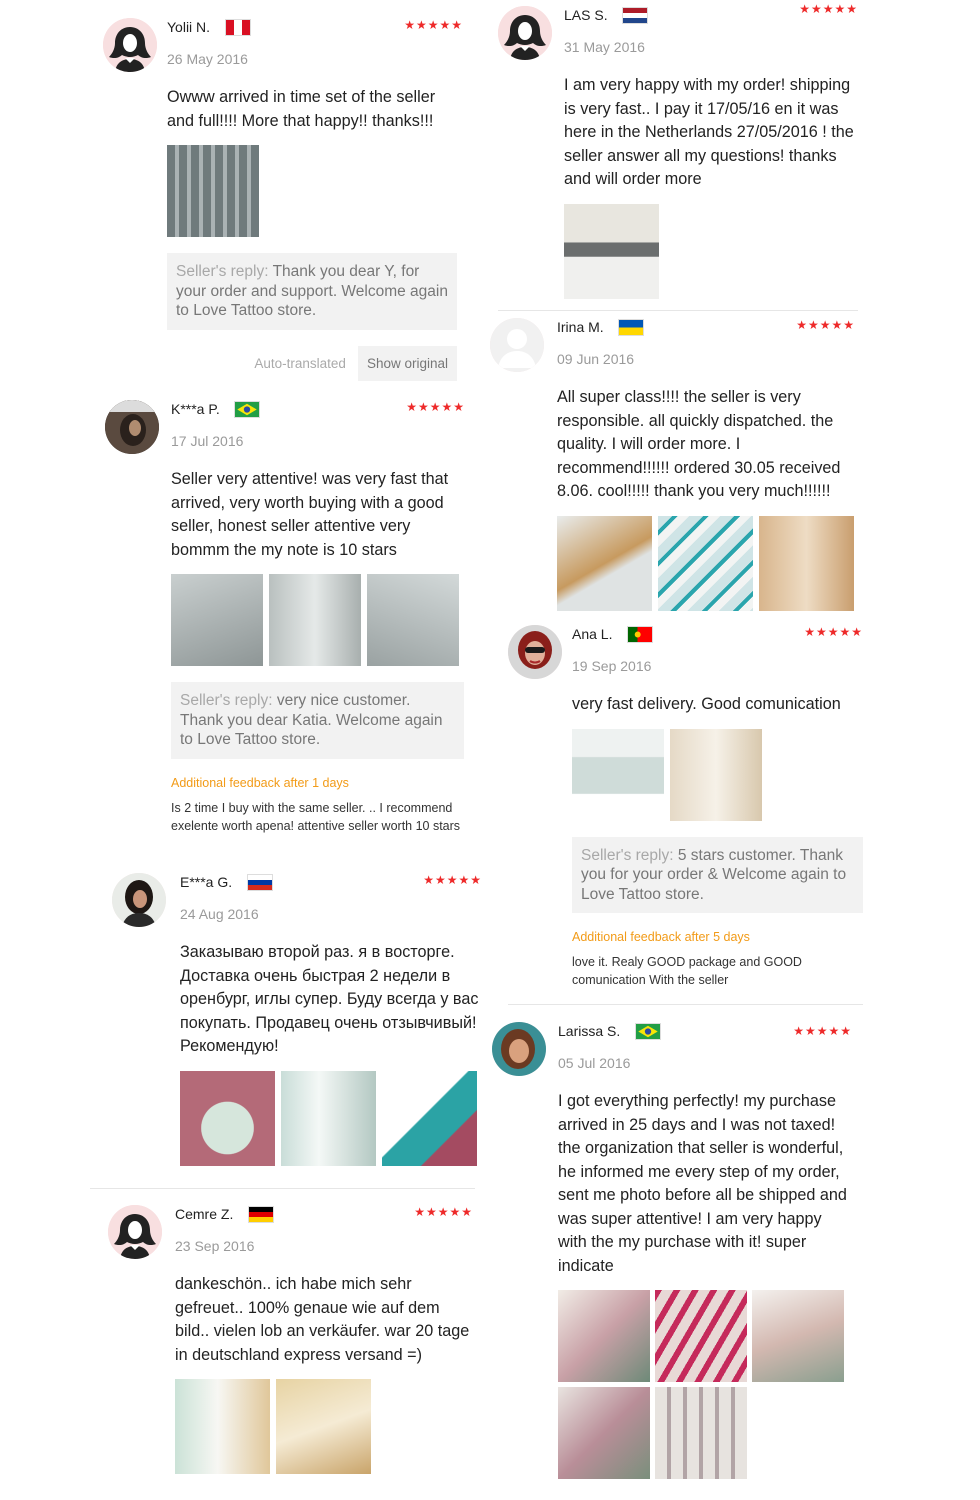 The image size is (980, 1500). What do you see at coordinates (237, 27) in the screenshot?
I see `flag-peru-icon` at bounding box center [237, 27].